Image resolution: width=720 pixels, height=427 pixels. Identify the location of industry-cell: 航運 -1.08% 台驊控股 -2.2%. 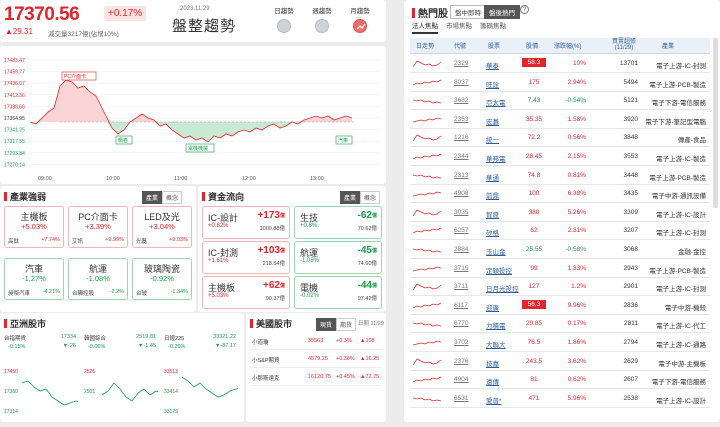
(98, 279).